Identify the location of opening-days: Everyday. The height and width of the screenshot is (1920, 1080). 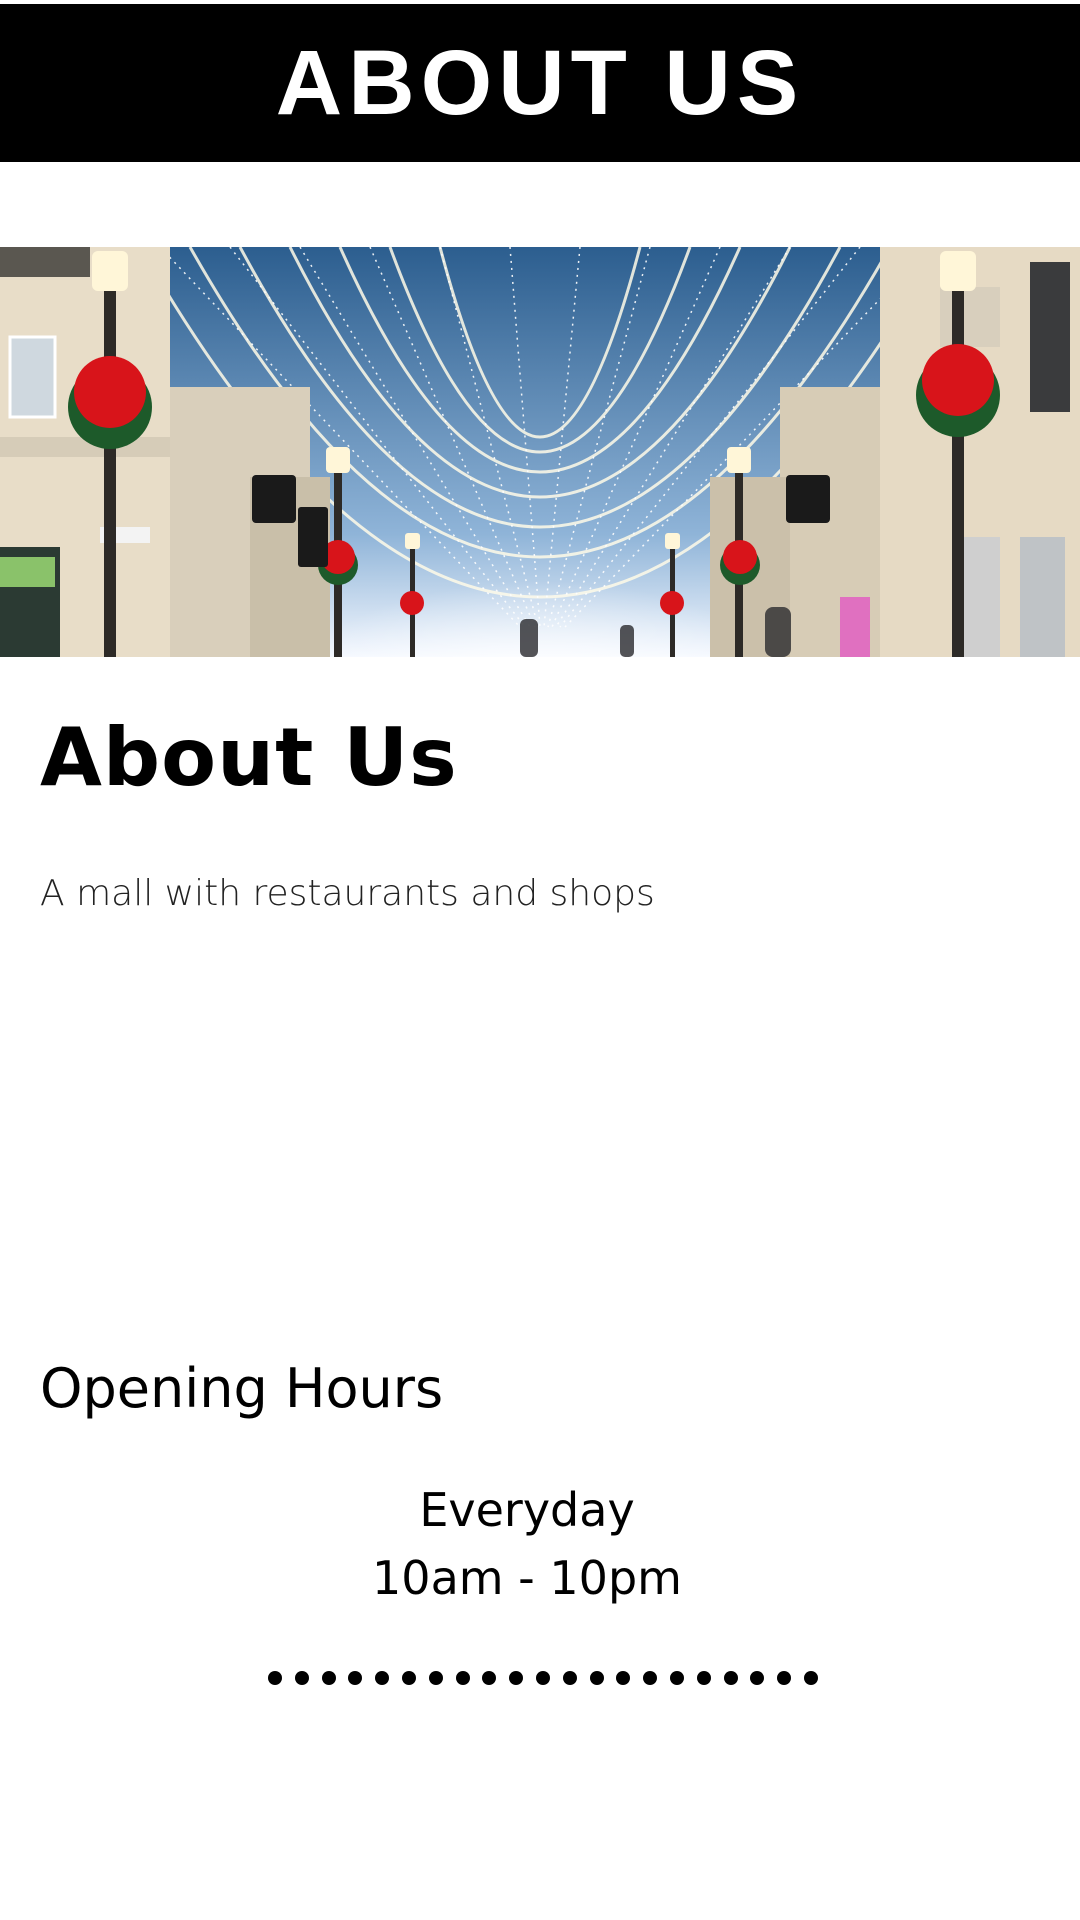
(527, 1510).